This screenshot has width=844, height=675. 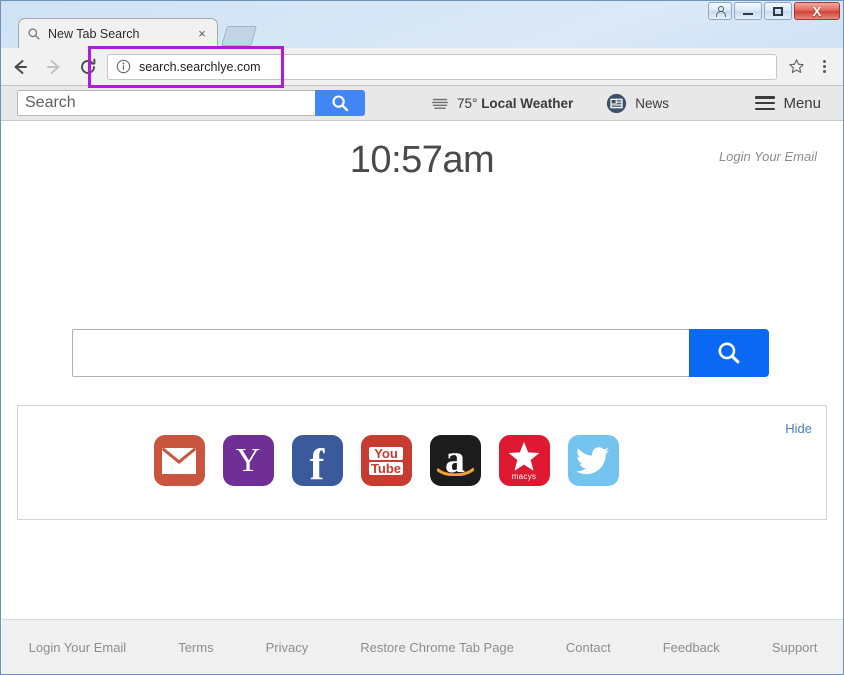 I want to click on tab-strip: New Tab Search ×, so click(x=422, y=33).